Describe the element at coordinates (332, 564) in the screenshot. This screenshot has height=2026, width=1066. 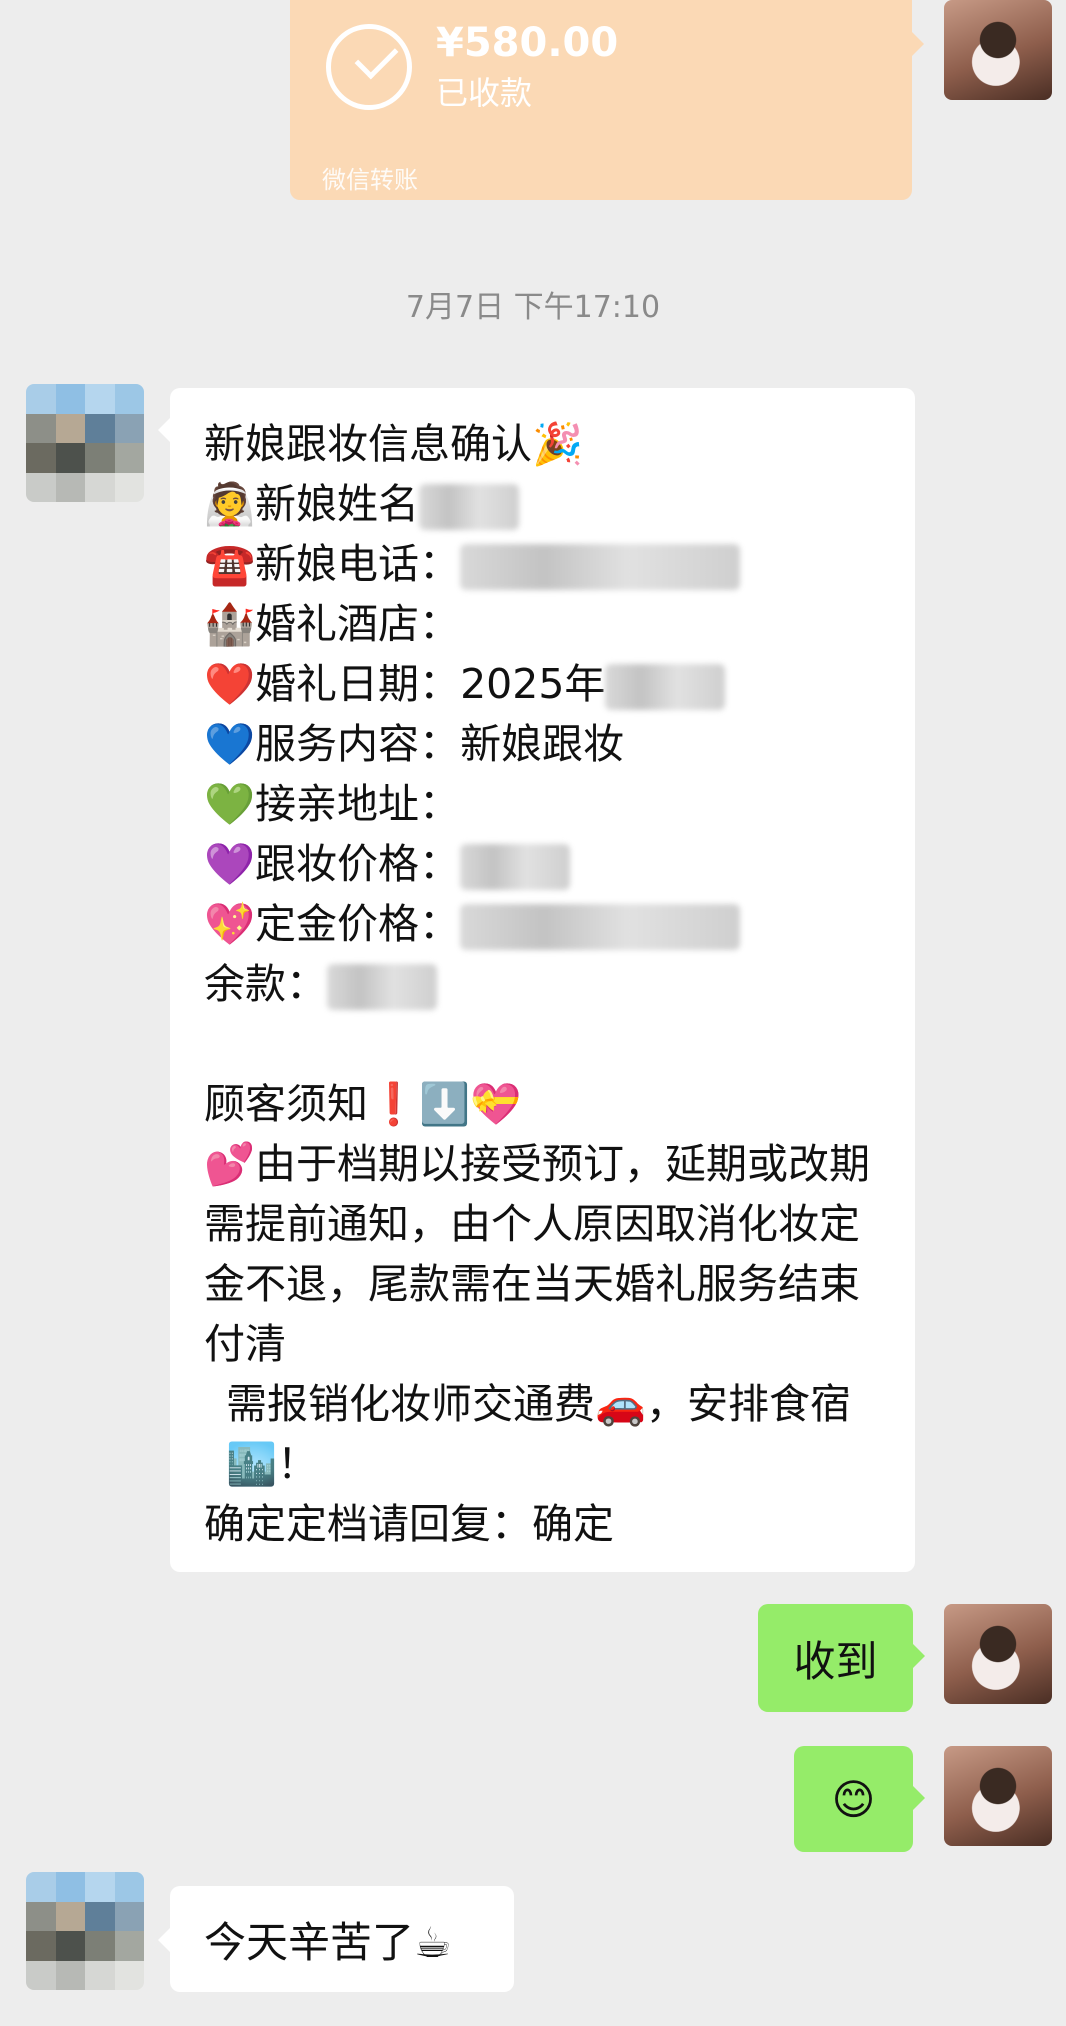
I see `bride-phone-label: ☎️新娘电话：` at that location.